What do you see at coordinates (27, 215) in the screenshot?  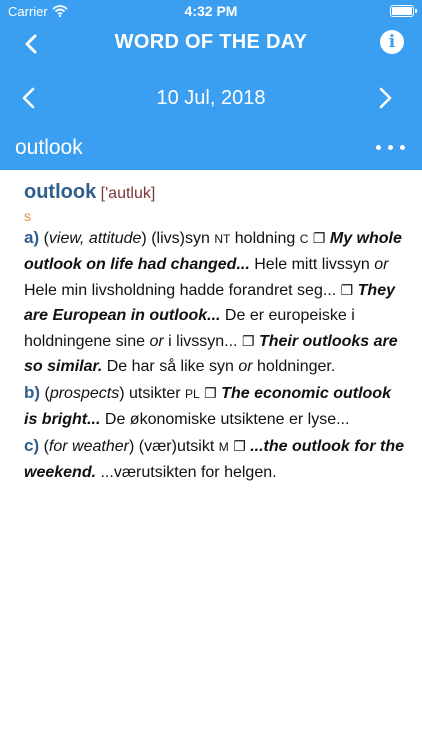 I see `part-of-speech: s` at bounding box center [27, 215].